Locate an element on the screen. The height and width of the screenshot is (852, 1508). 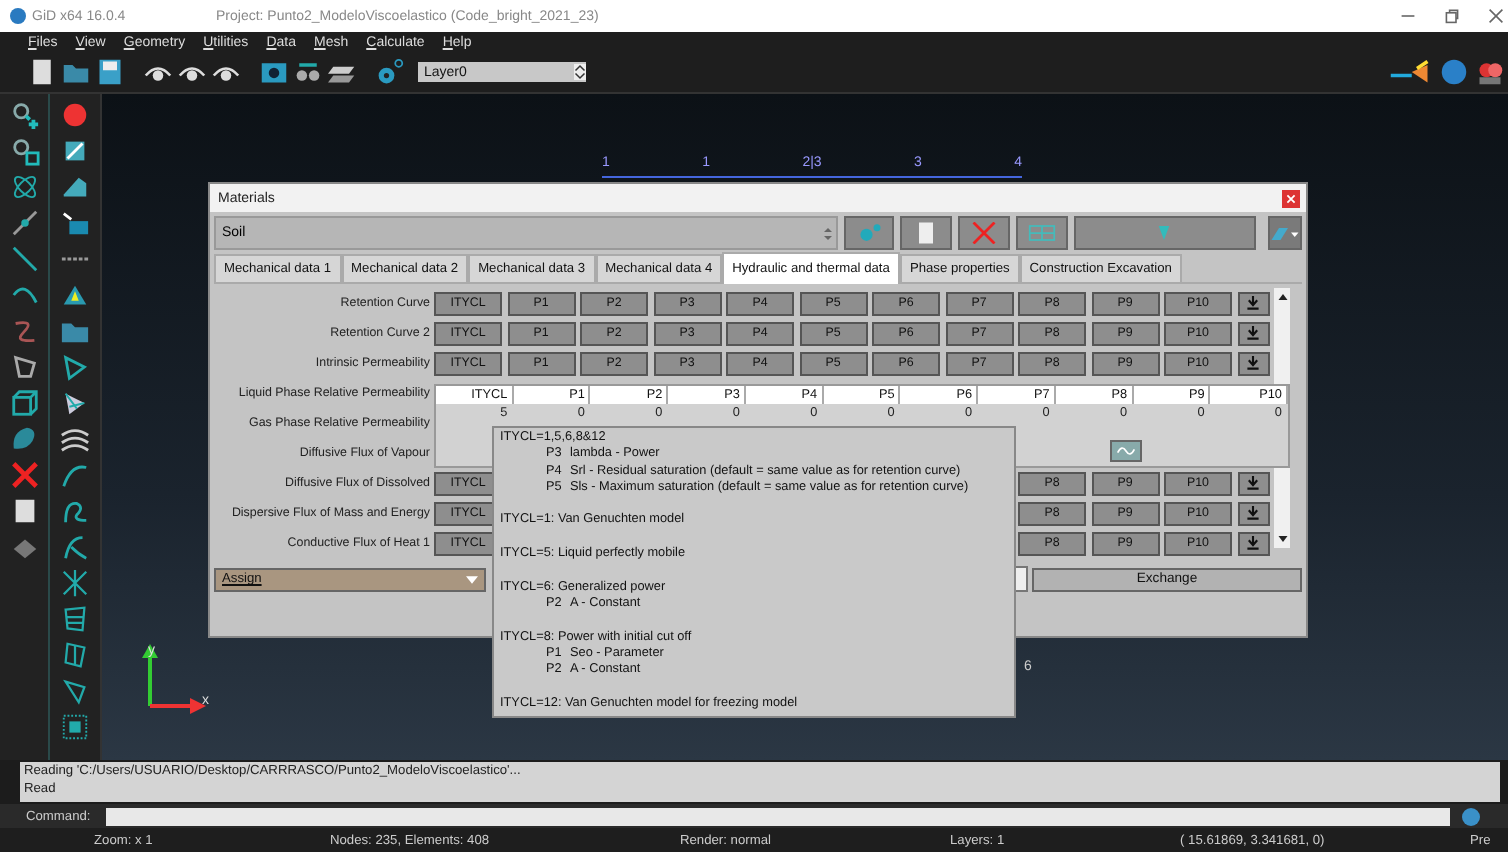
selection-icon is located at coordinates (74, 223).